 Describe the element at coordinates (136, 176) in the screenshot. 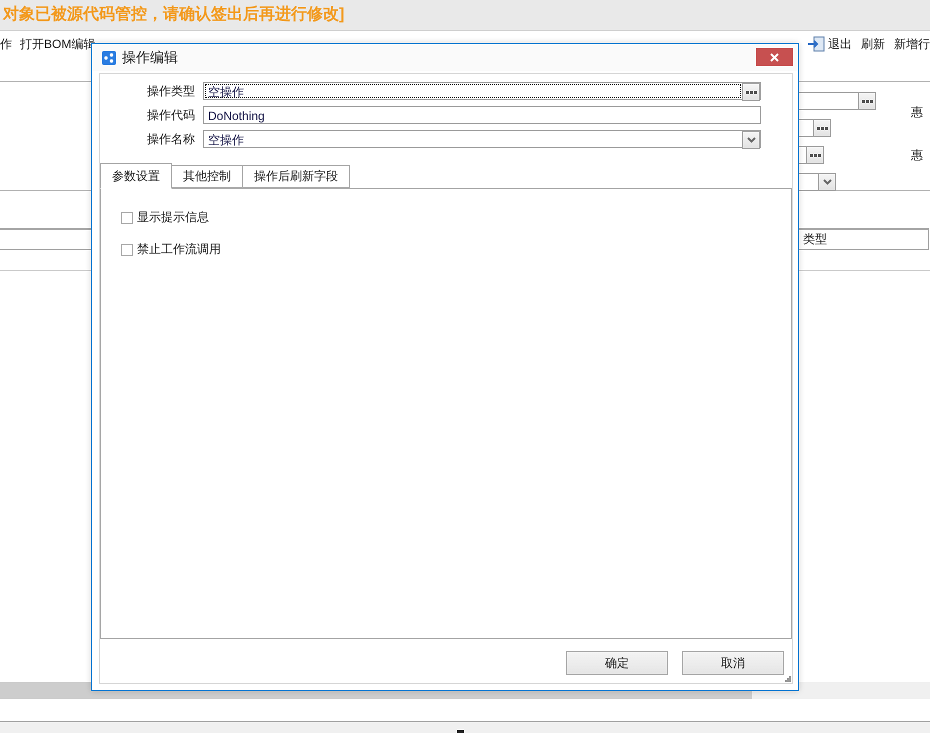

I see `tab: 参数设置` at that location.